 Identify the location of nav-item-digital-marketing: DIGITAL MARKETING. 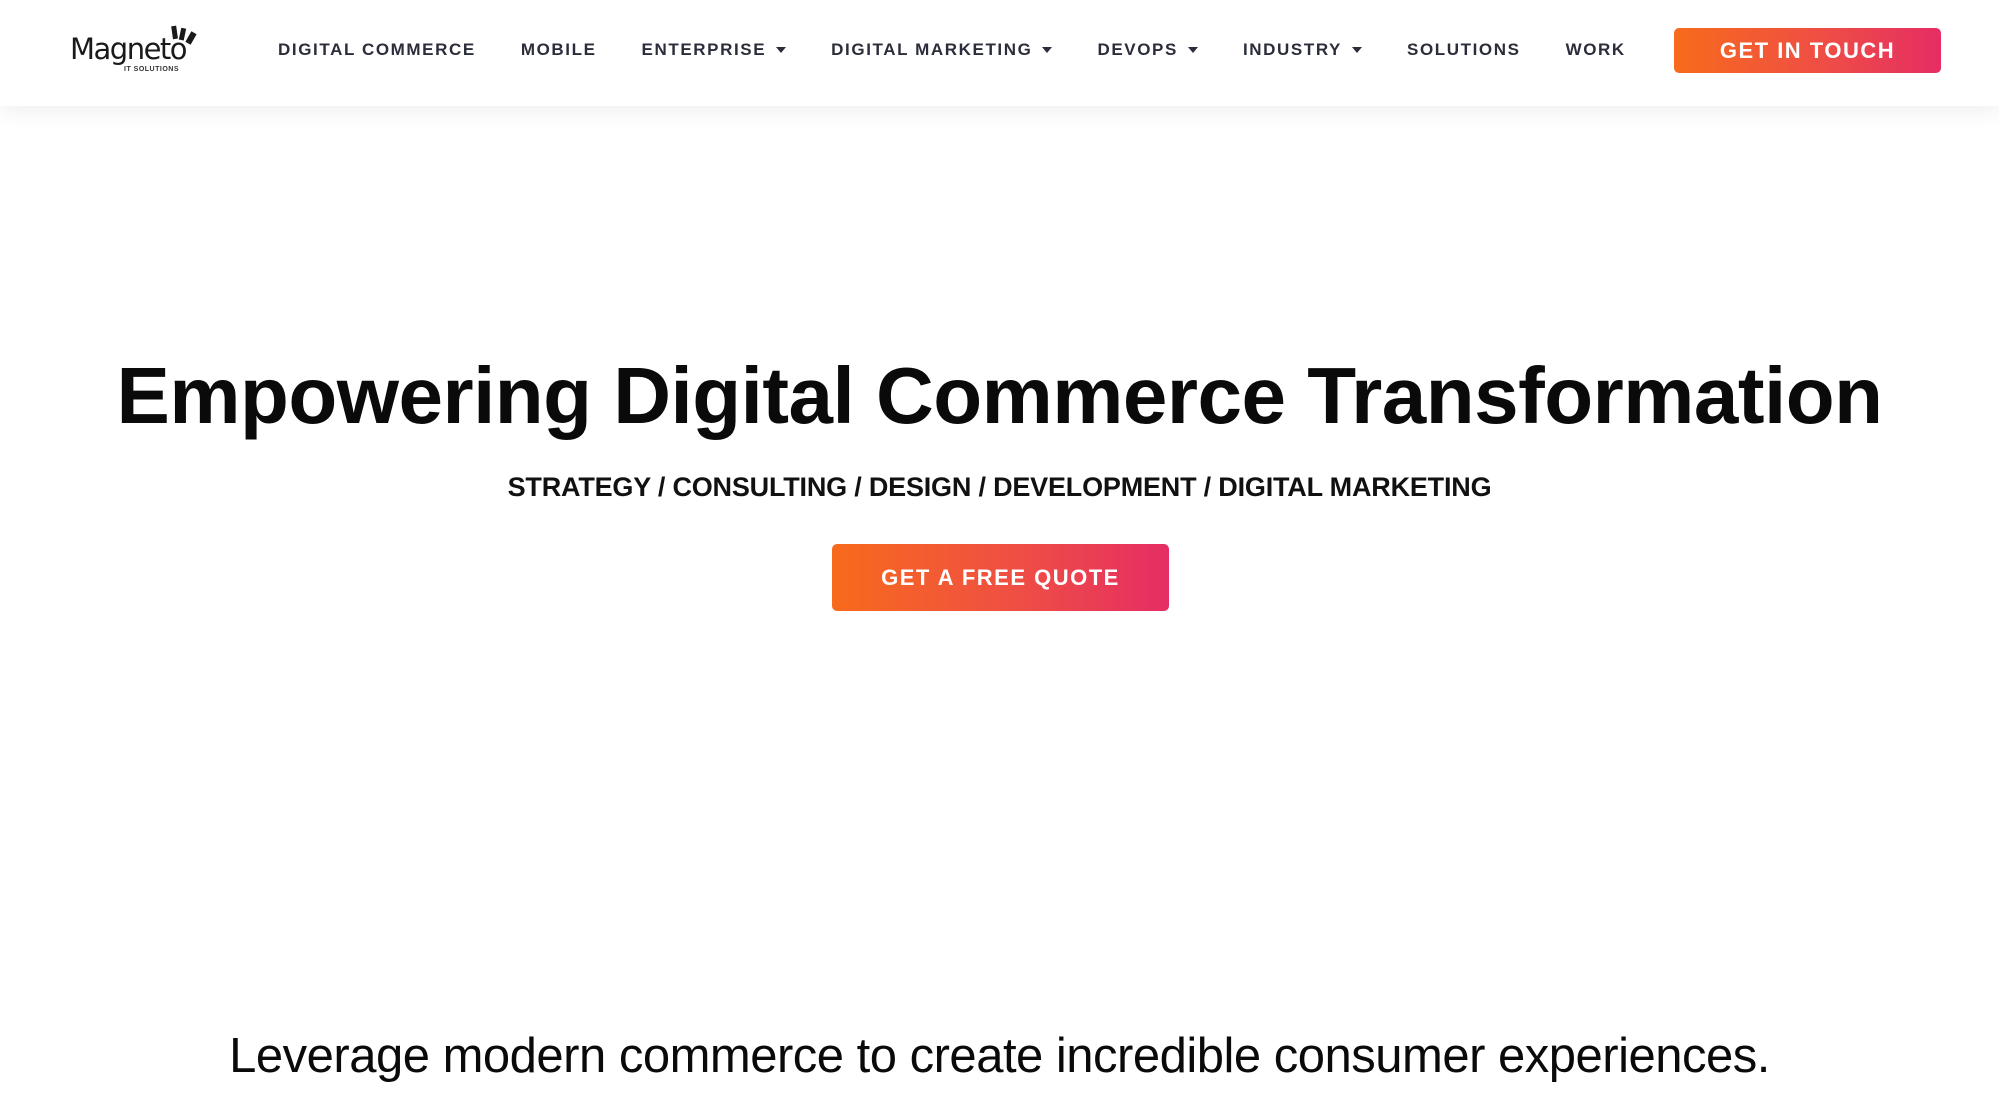
(942, 50).